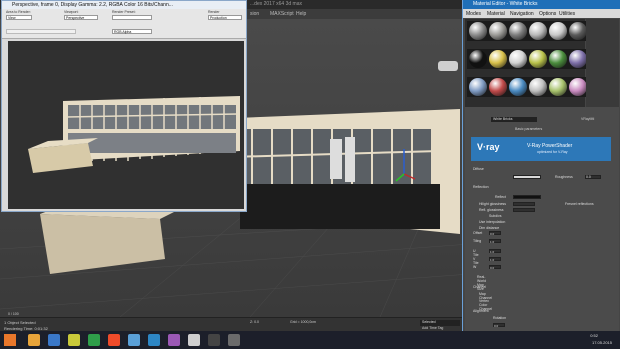 This screenshot has height=349, width=620. I want to click on menu-utilities: Utilities, so click(567, 14).